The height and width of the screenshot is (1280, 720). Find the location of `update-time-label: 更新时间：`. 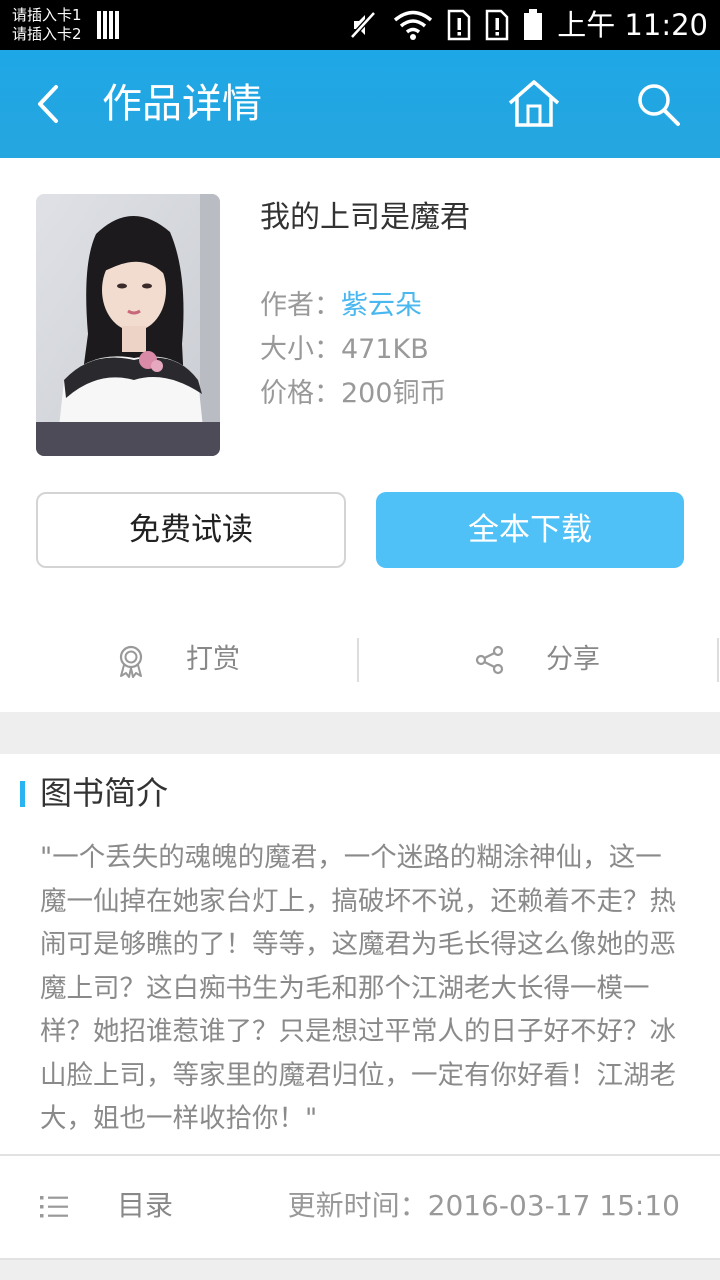

update-time-label: 更新时间： is located at coordinates (357, 1205).